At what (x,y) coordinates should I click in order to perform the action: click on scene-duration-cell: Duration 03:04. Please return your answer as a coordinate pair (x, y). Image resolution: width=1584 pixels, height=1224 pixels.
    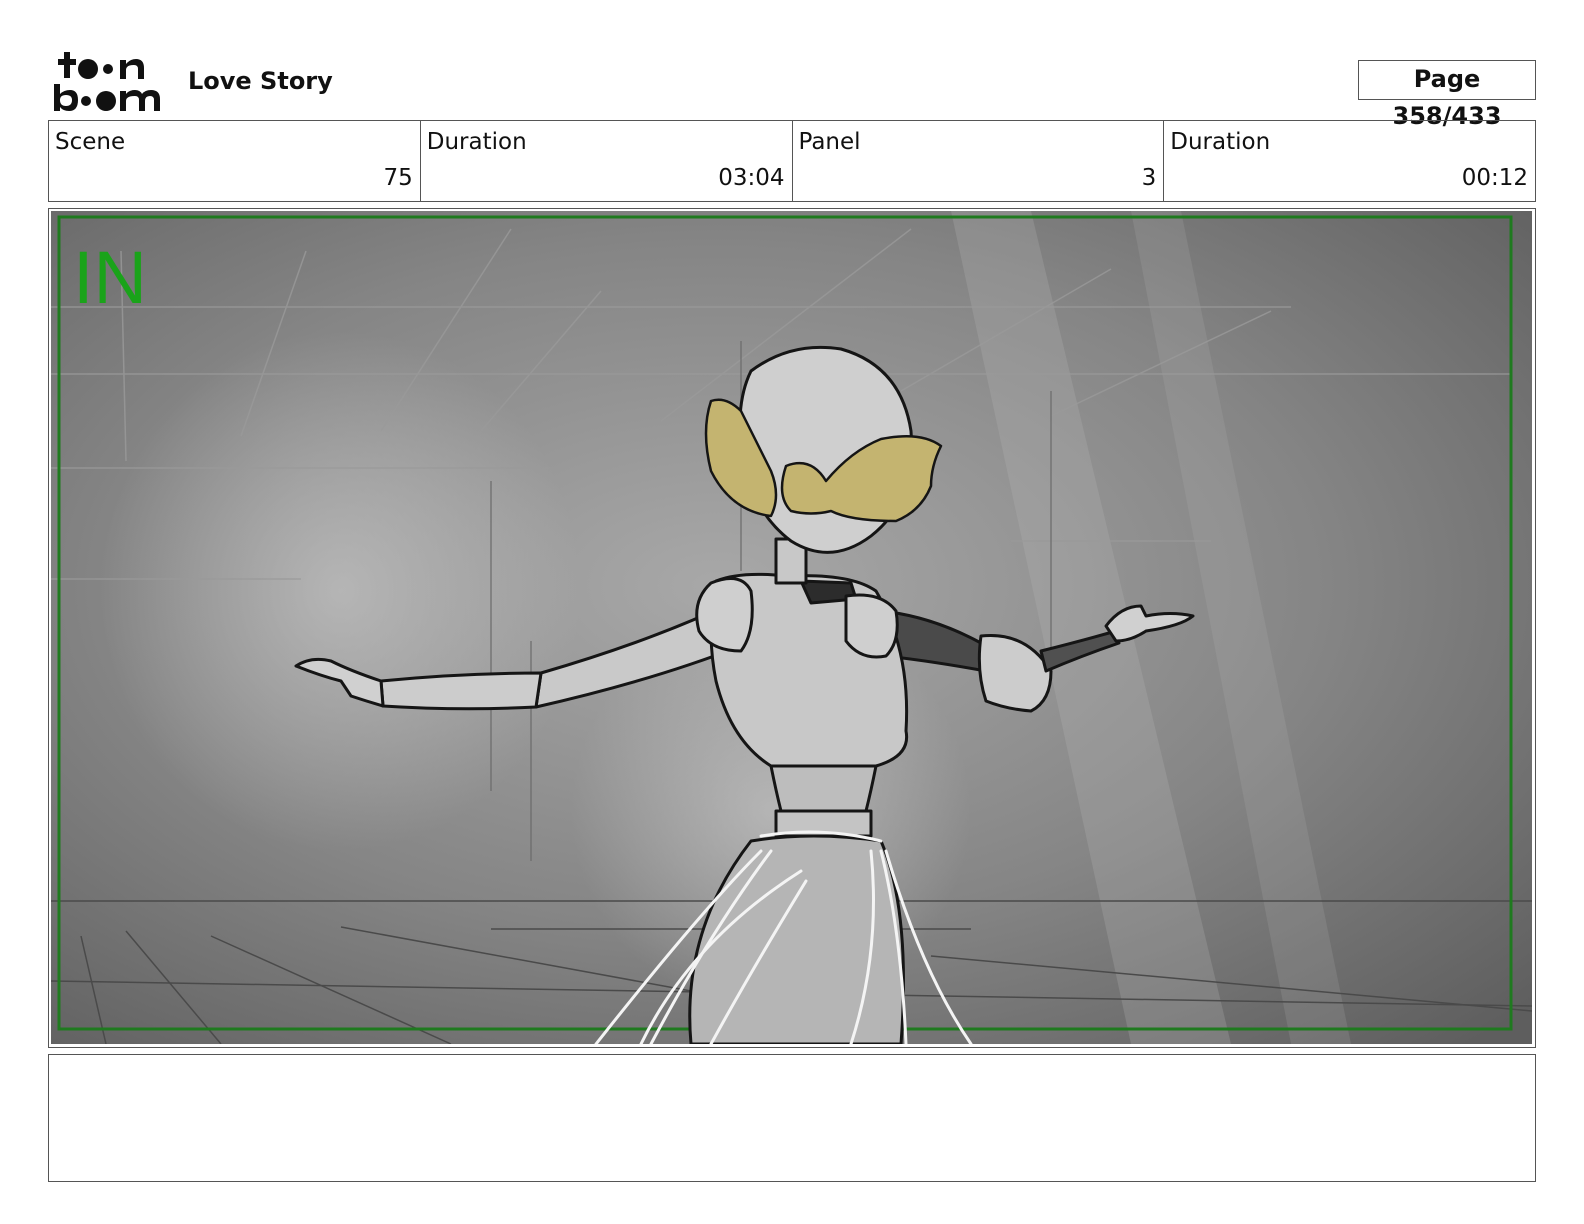
    Looking at the image, I should click on (607, 161).